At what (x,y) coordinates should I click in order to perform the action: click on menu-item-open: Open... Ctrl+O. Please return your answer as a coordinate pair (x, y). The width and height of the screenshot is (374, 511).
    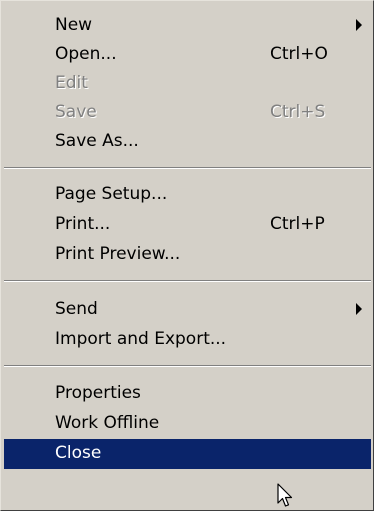
    Looking at the image, I should click on (187, 54).